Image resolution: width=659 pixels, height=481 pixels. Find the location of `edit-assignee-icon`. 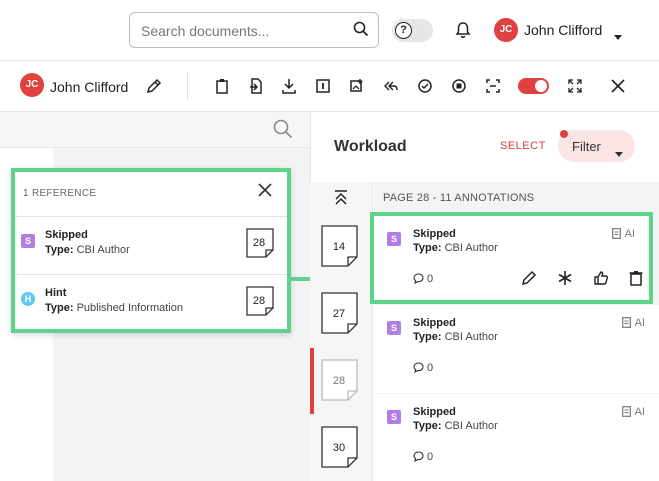

edit-assignee-icon is located at coordinates (154, 88).